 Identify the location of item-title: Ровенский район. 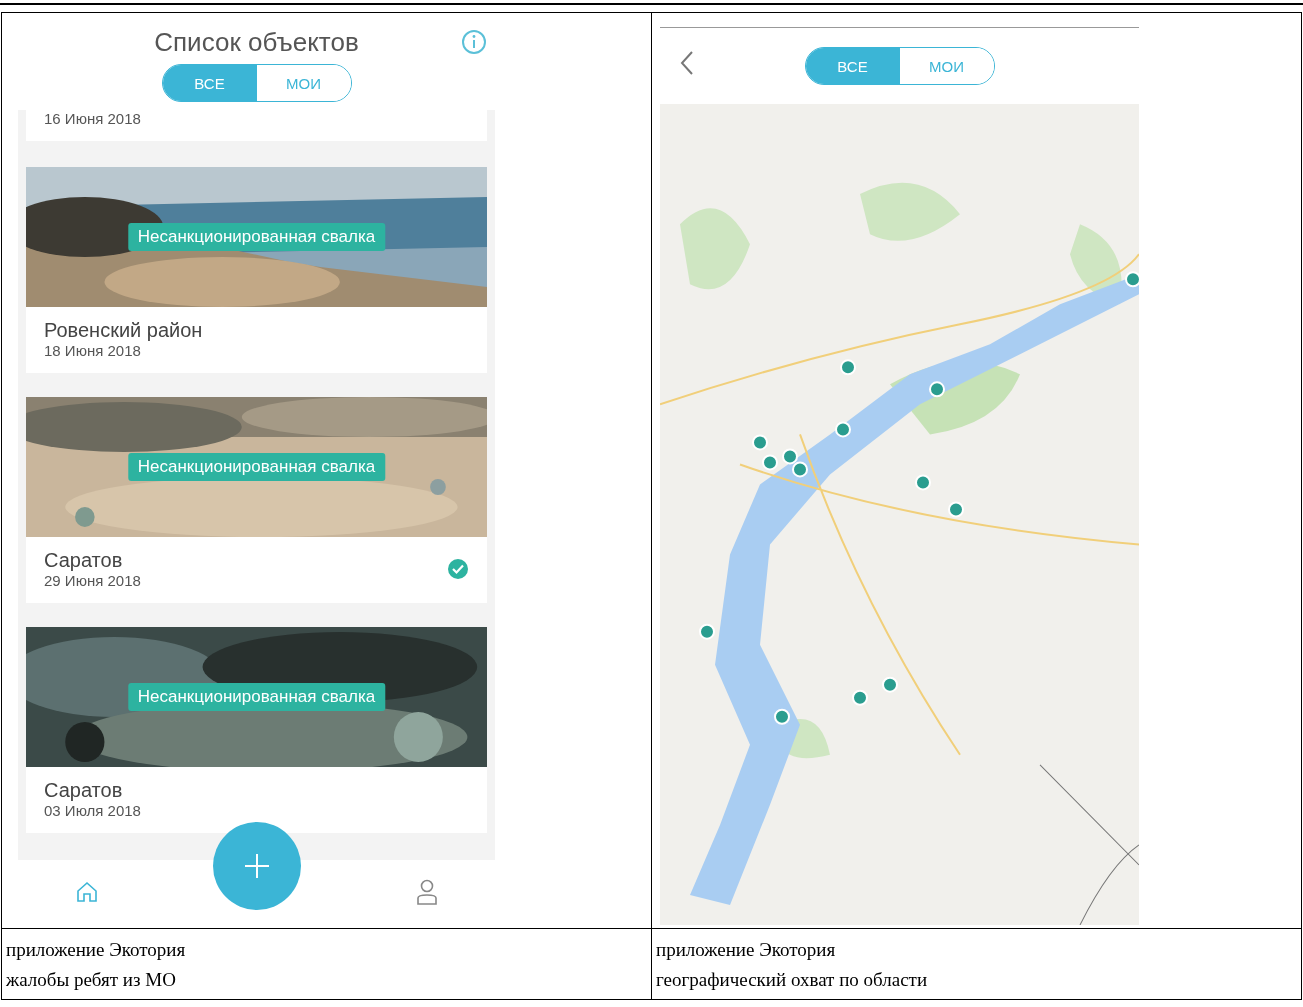
(124, 330).